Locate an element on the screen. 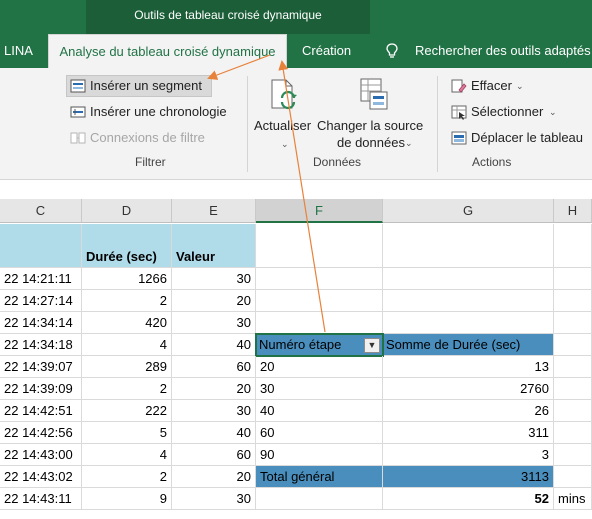 The height and width of the screenshot is (519, 592). annotation-arrows is located at coordinates (266, 193).